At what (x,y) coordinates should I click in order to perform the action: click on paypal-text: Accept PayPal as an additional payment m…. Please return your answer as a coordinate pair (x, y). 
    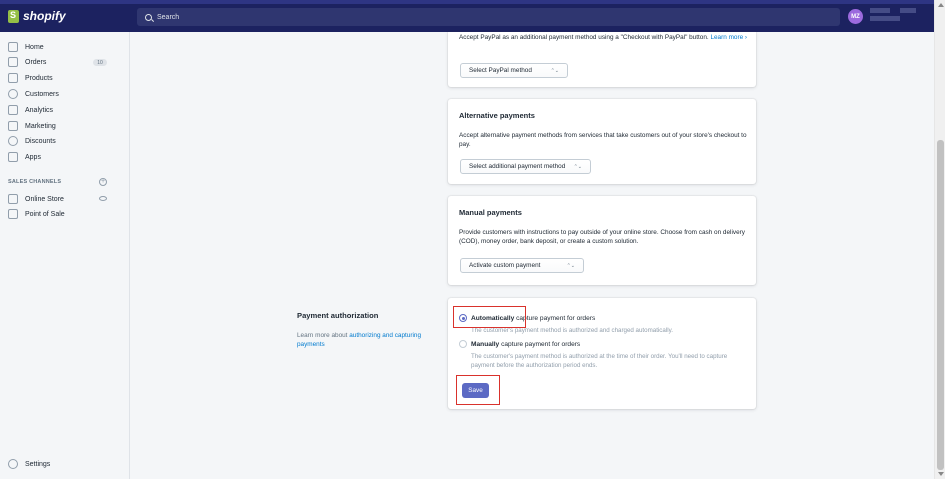
    Looking at the image, I should click on (584, 37).